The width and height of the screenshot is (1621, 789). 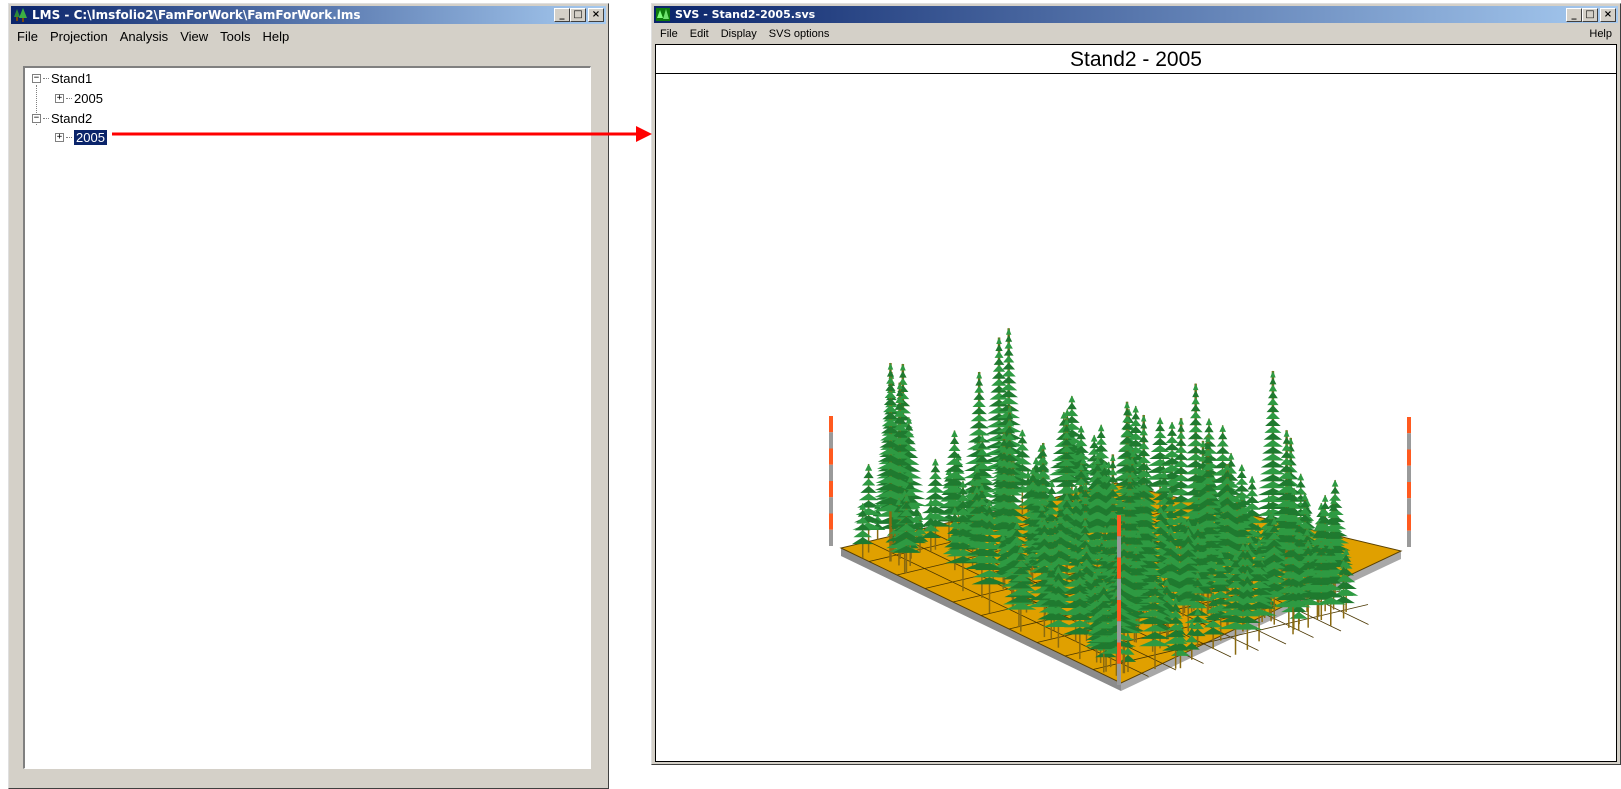 I want to click on svs-title-bar: SVS - Stand2-2005.svs _ □ ×, so click(x=1136, y=14).